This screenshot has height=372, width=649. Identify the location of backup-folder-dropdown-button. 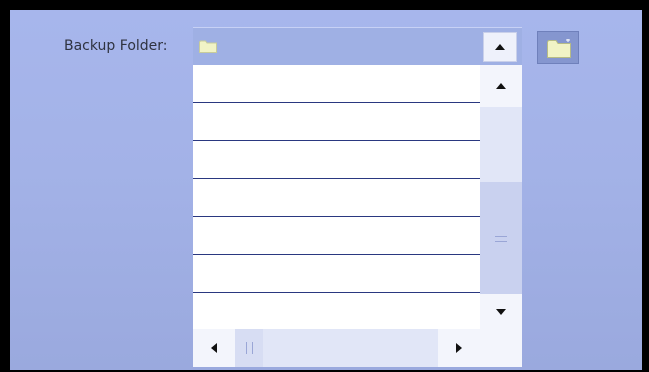
(500, 47).